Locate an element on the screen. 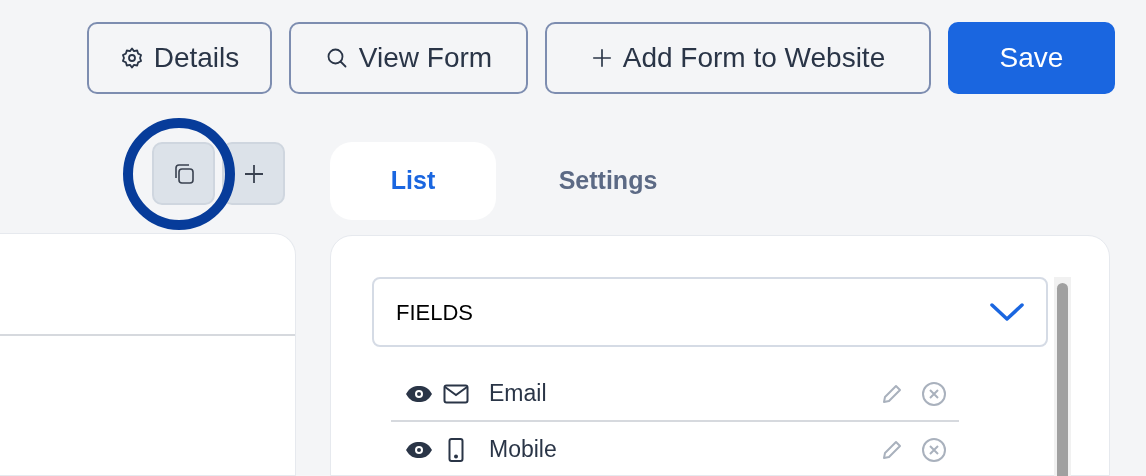 The height and width of the screenshot is (476, 1146). toolbar-button: View Form is located at coordinates (408, 58).